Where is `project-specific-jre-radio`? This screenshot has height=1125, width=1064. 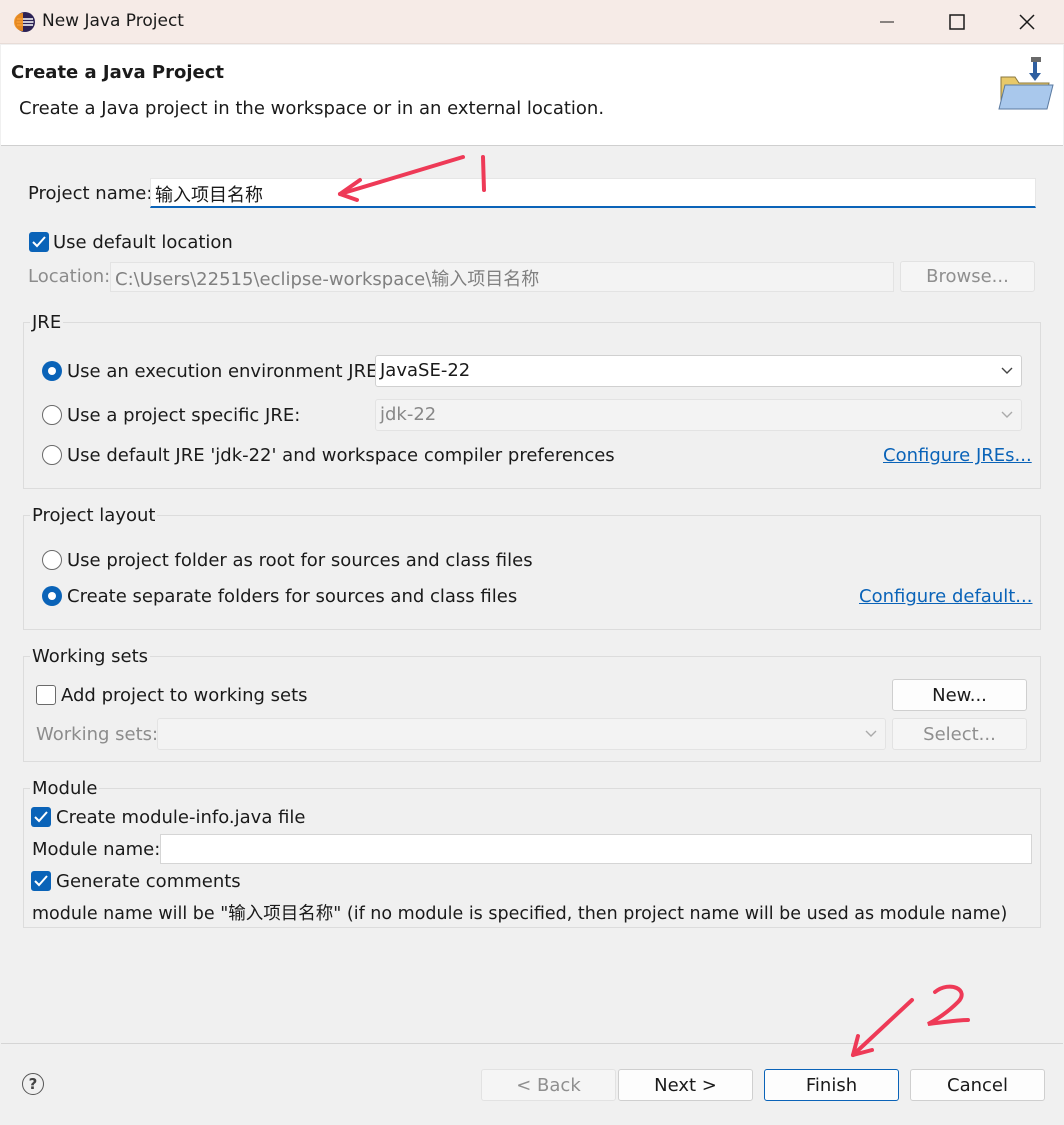 project-specific-jre-radio is located at coordinates (52, 415).